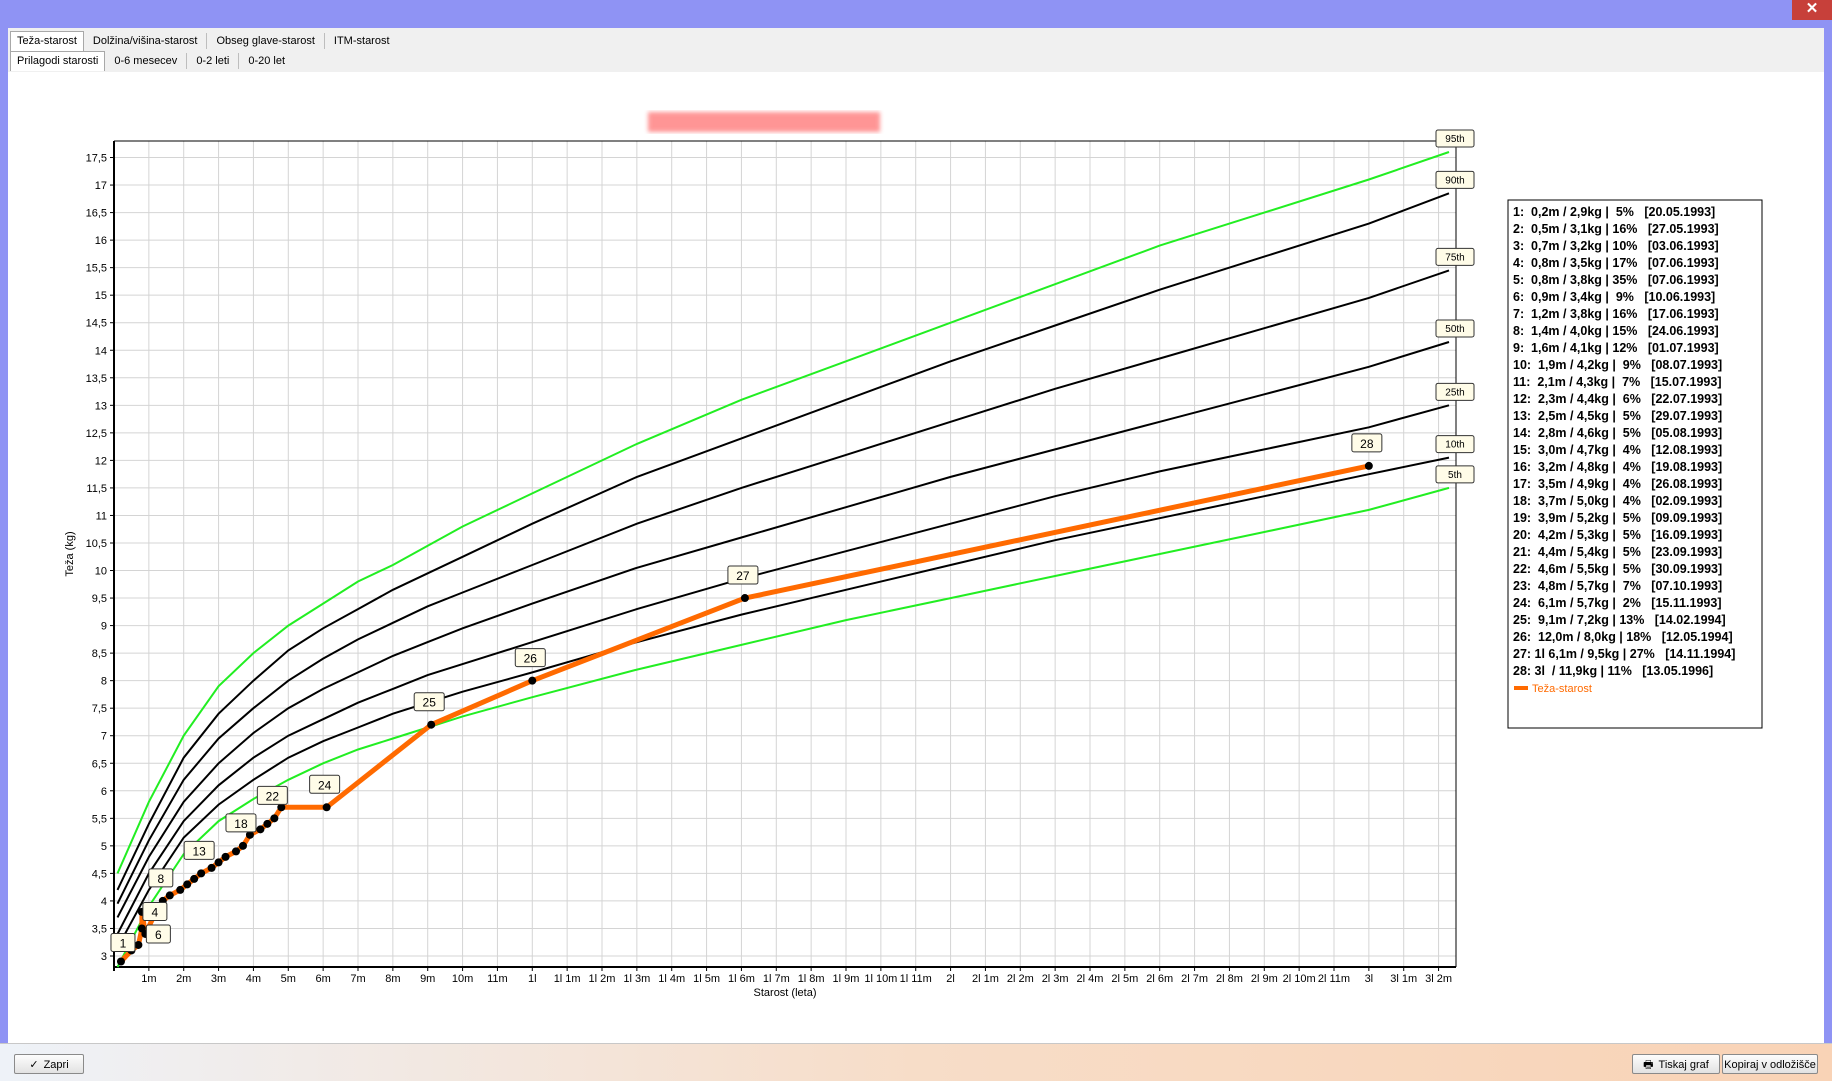 The image size is (1832, 1081). Describe the element at coordinates (671, 979) in the screenshot. I see `x-tick-label: 1l 4m` at that location.